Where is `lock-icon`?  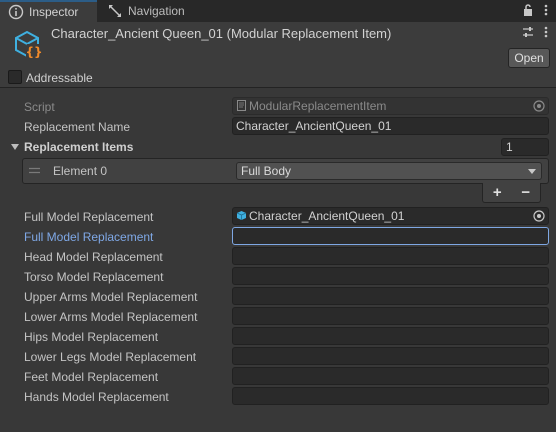
lock-icon is located at coordinates (528, 10).